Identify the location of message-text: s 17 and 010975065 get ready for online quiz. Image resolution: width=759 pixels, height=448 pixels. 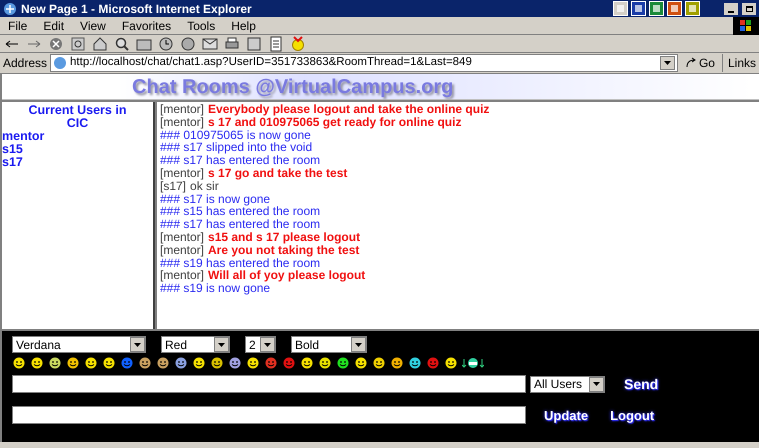
(335, 122).